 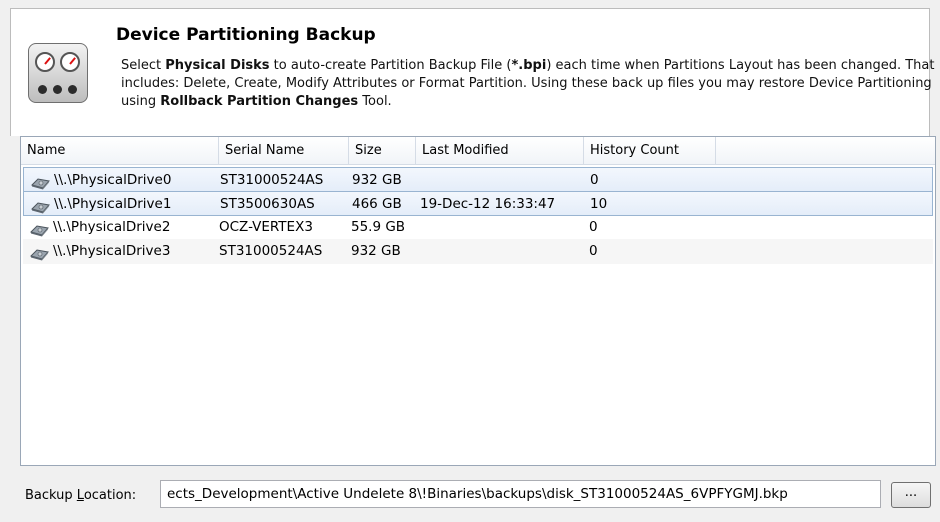 I want to click on cell-history-count: 10, so click(x=599, y=204).